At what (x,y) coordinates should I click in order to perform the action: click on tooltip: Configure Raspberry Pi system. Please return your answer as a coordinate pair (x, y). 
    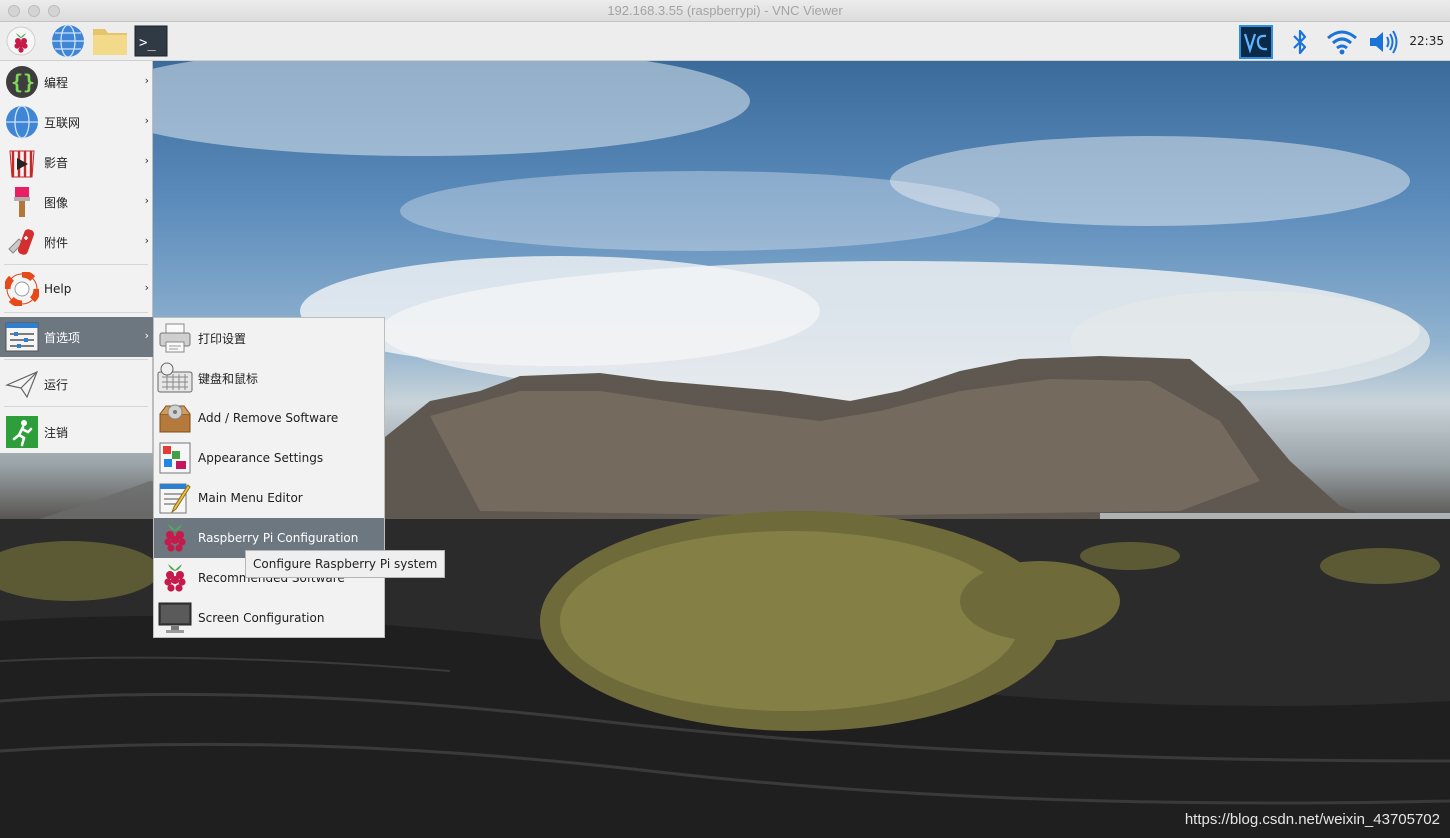
    Looking at the image, I should click on (345, 564).